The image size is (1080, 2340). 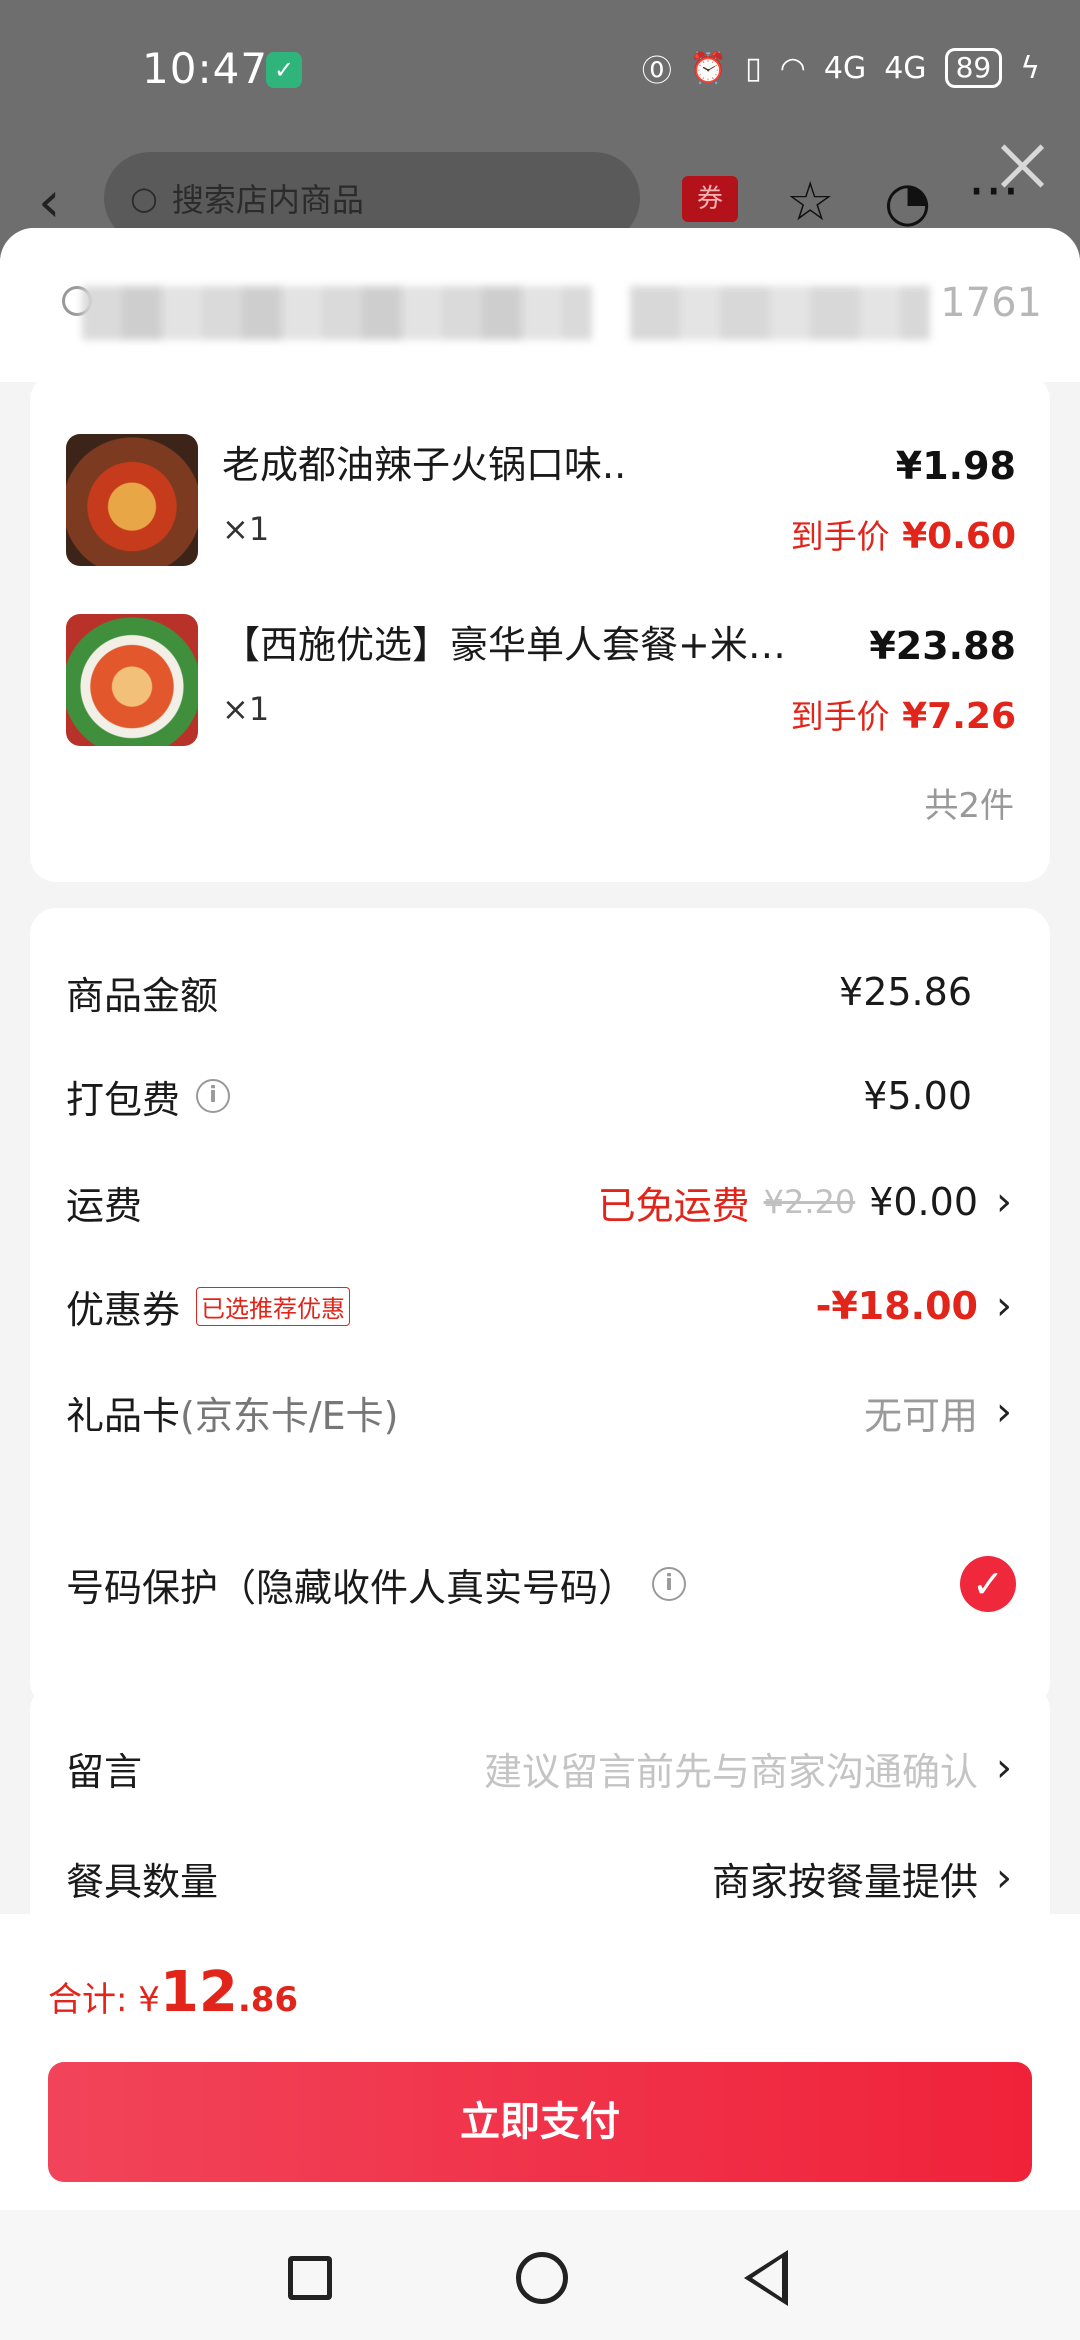 What do you see at coordinates (541, 1306) in the screenshot?
I see `coupon-row: 优惠券 已选推荐优惠 -¥18.00 ›` at bounding box center [541, 1306].